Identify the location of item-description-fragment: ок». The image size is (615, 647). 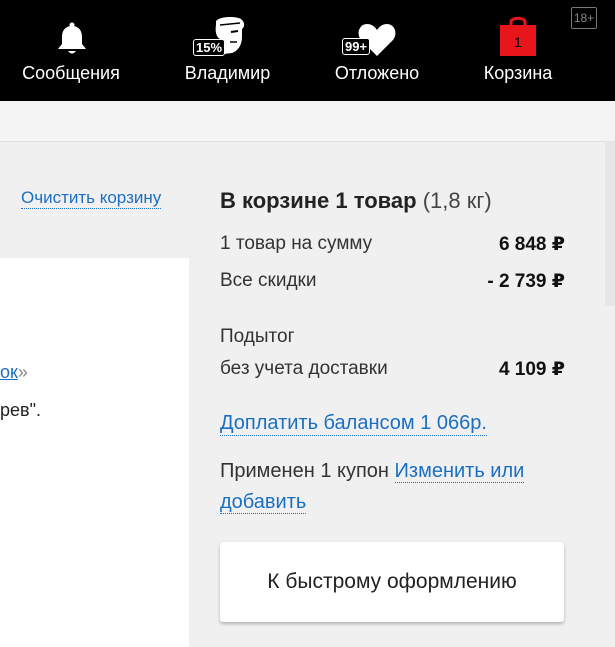
(14, 372).